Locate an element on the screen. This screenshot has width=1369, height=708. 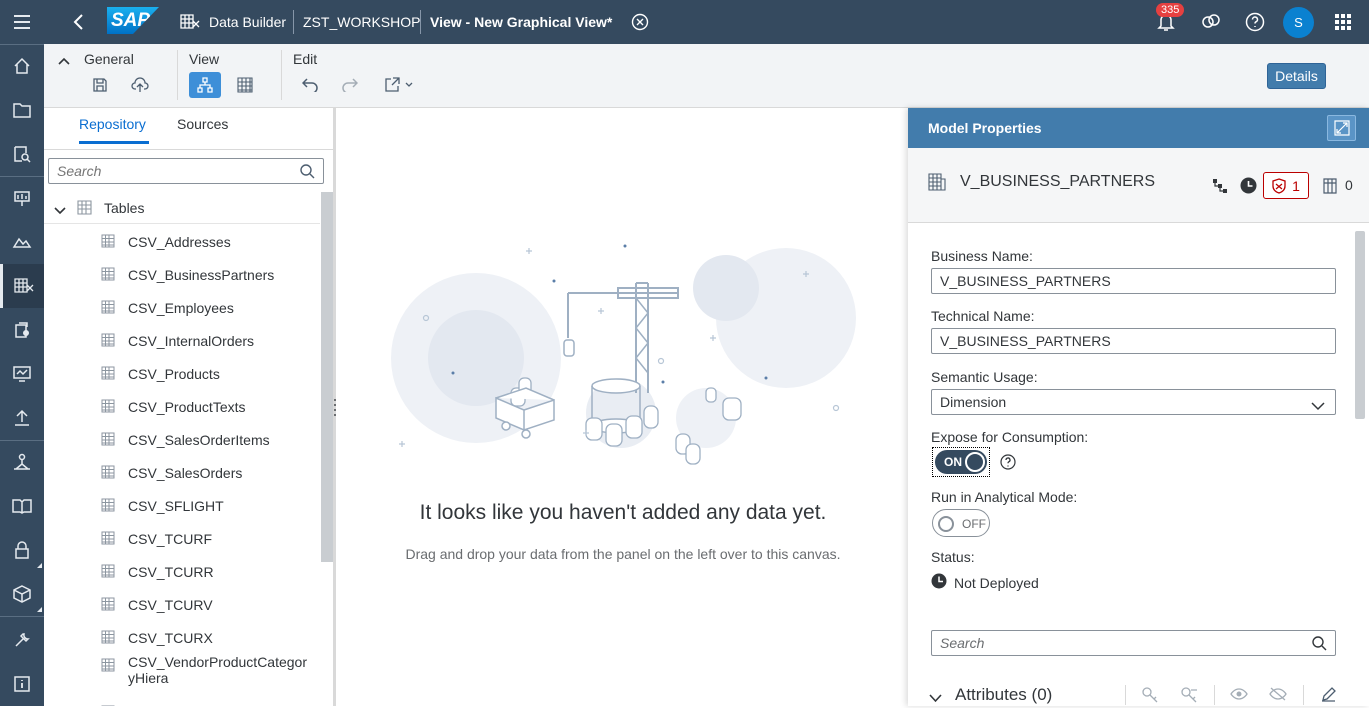
tree-item-table: CSV_Addresses is located at coordinates (182, 241).